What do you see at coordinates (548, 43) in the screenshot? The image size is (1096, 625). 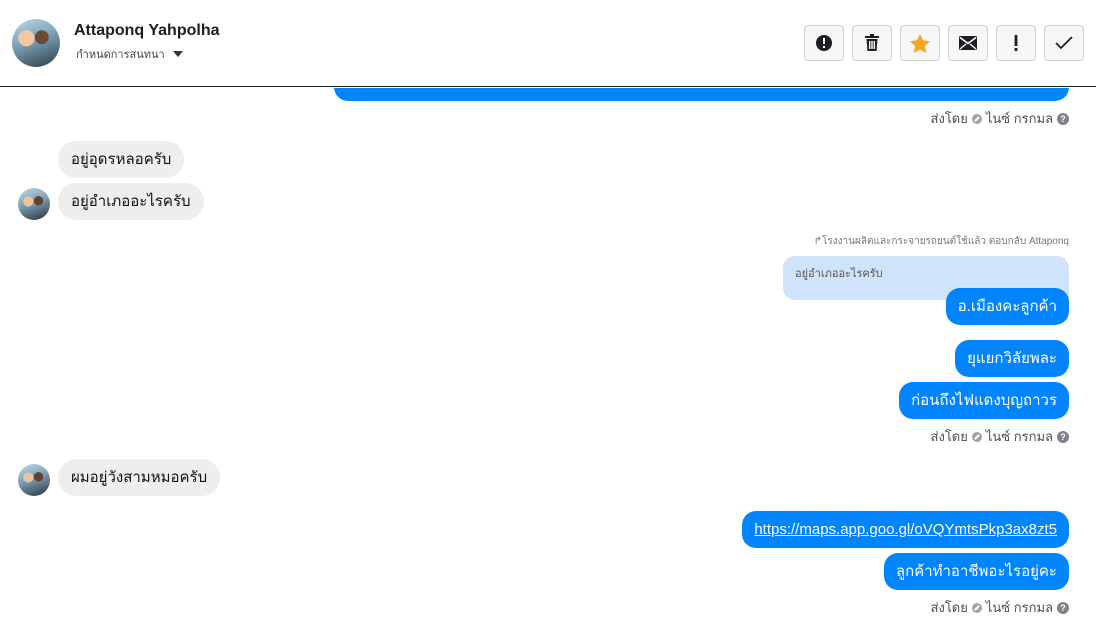 I see `conversation-header: Attaponq Yahpolha กำหนดการสนทนา` at bounding box center [548, 43].